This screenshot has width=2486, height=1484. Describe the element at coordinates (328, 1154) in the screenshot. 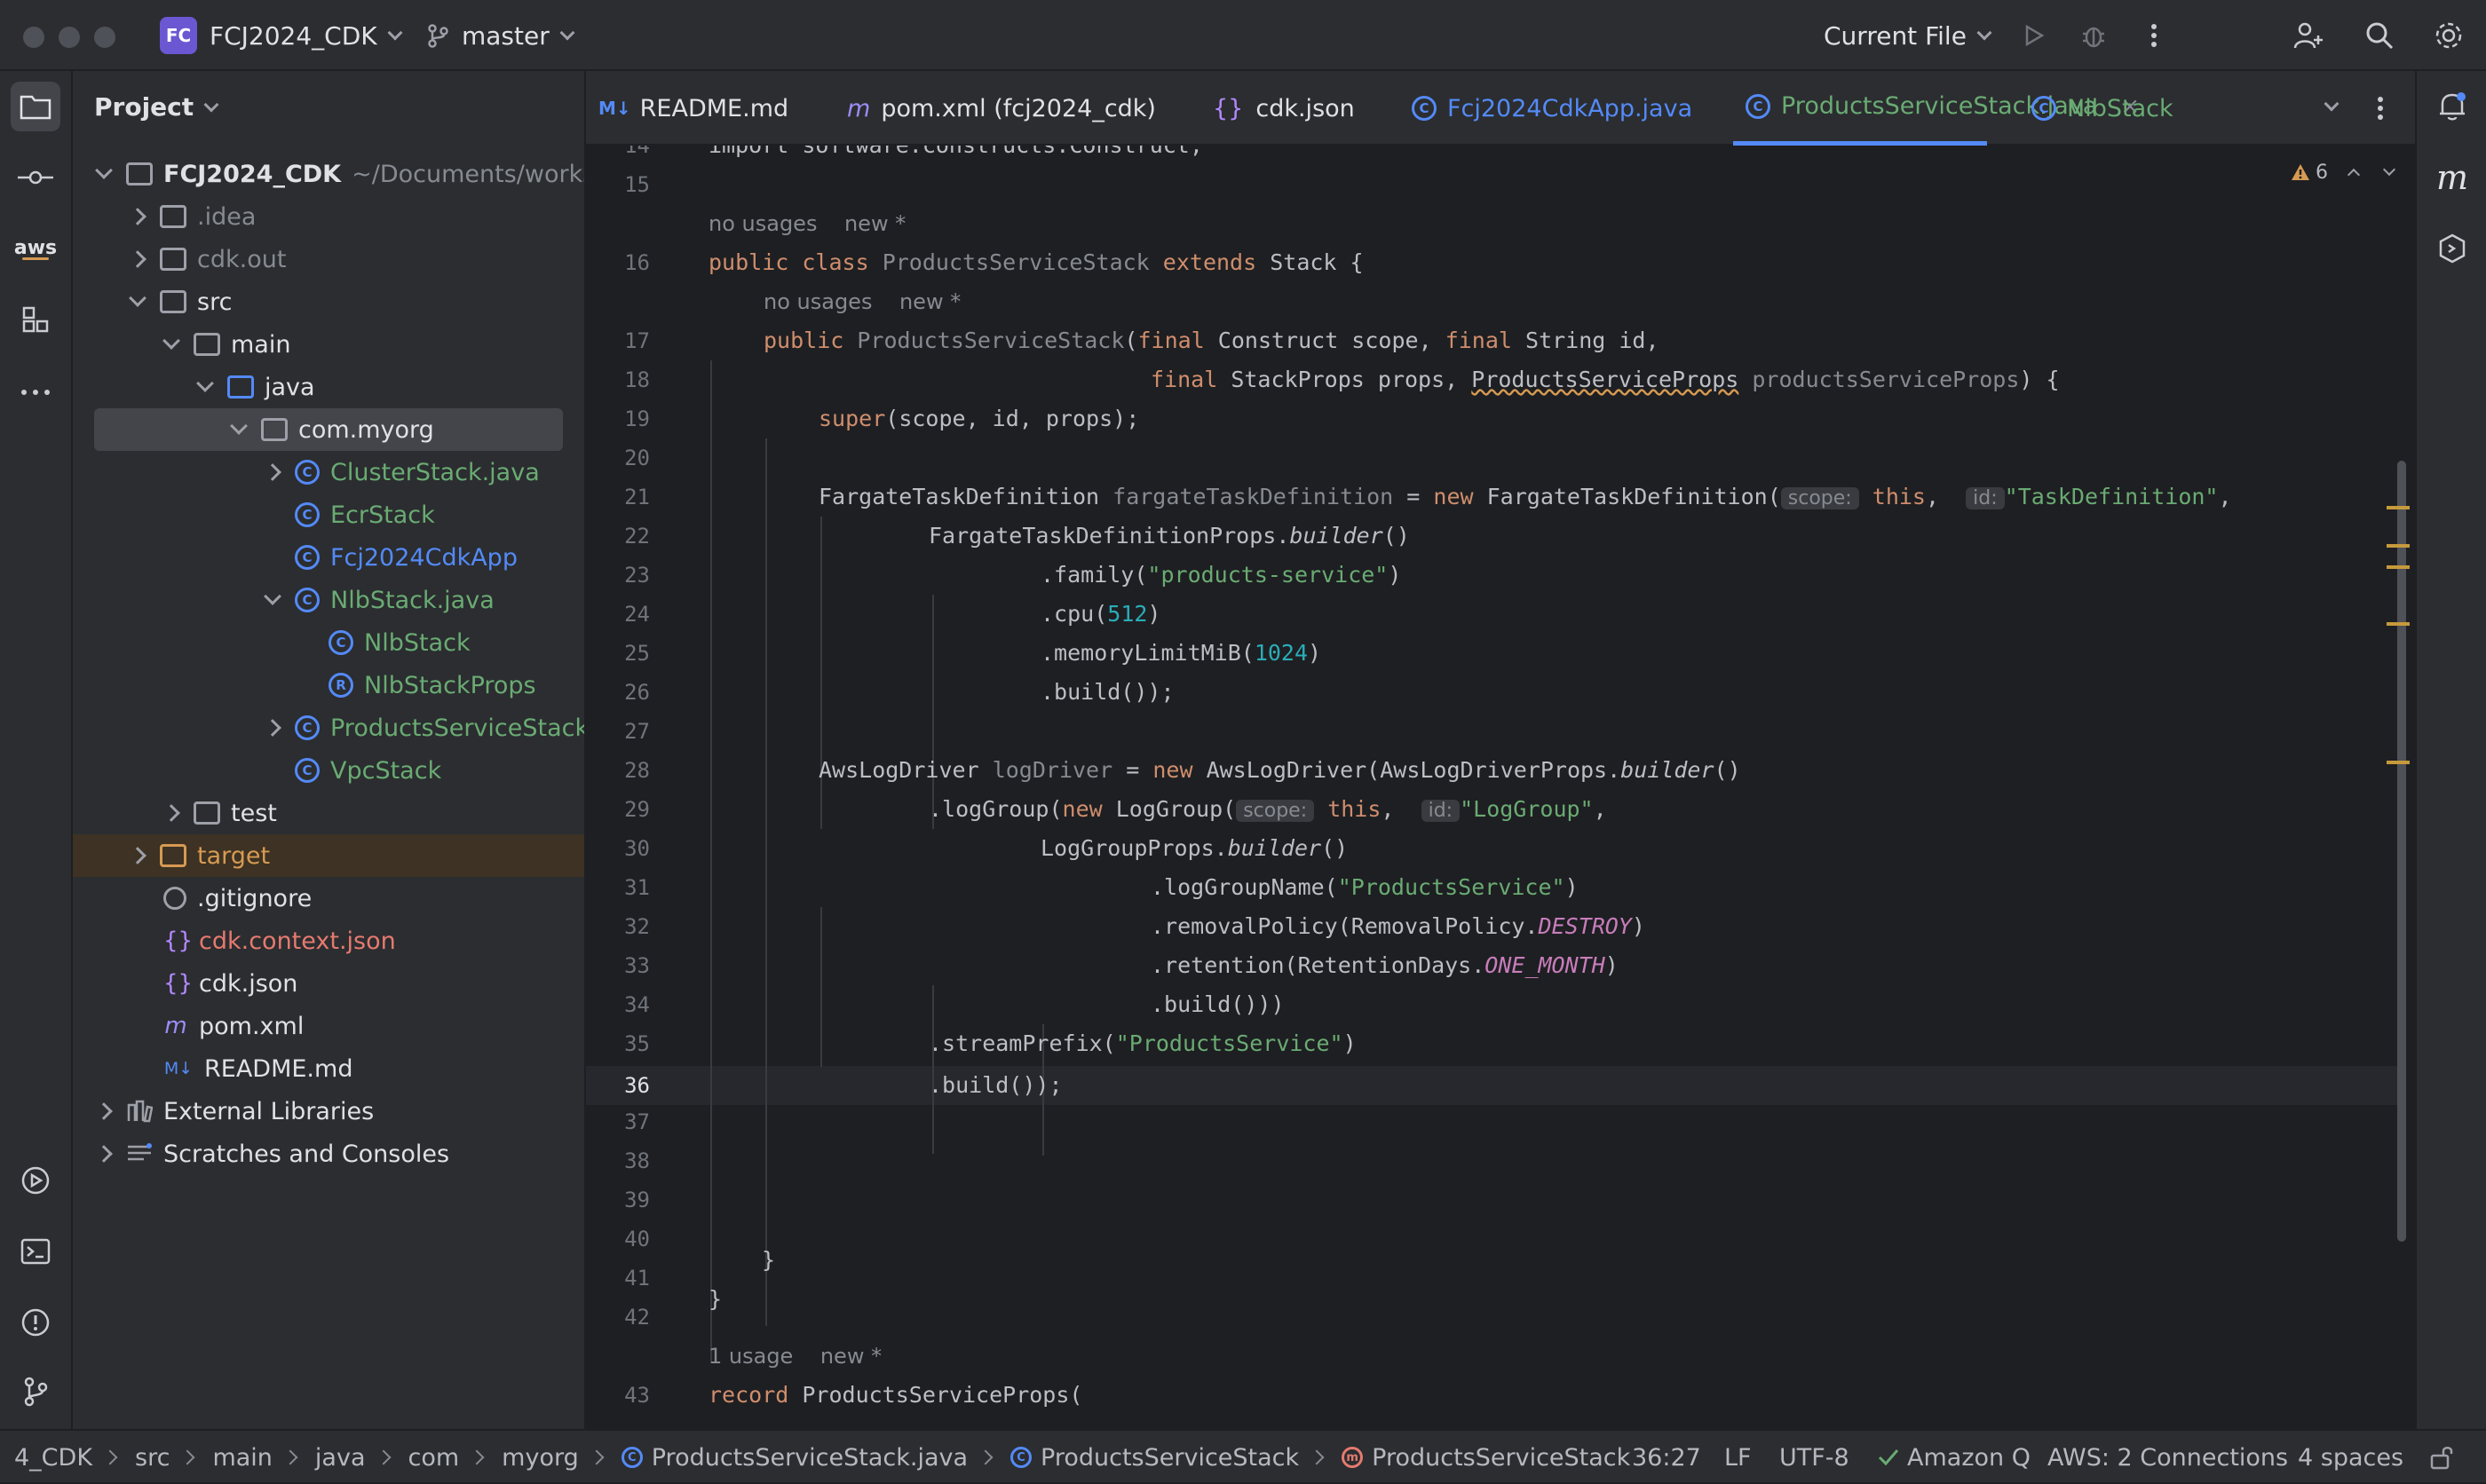

I see `tree-item-scratches: Scratches and Consoles` at that location.